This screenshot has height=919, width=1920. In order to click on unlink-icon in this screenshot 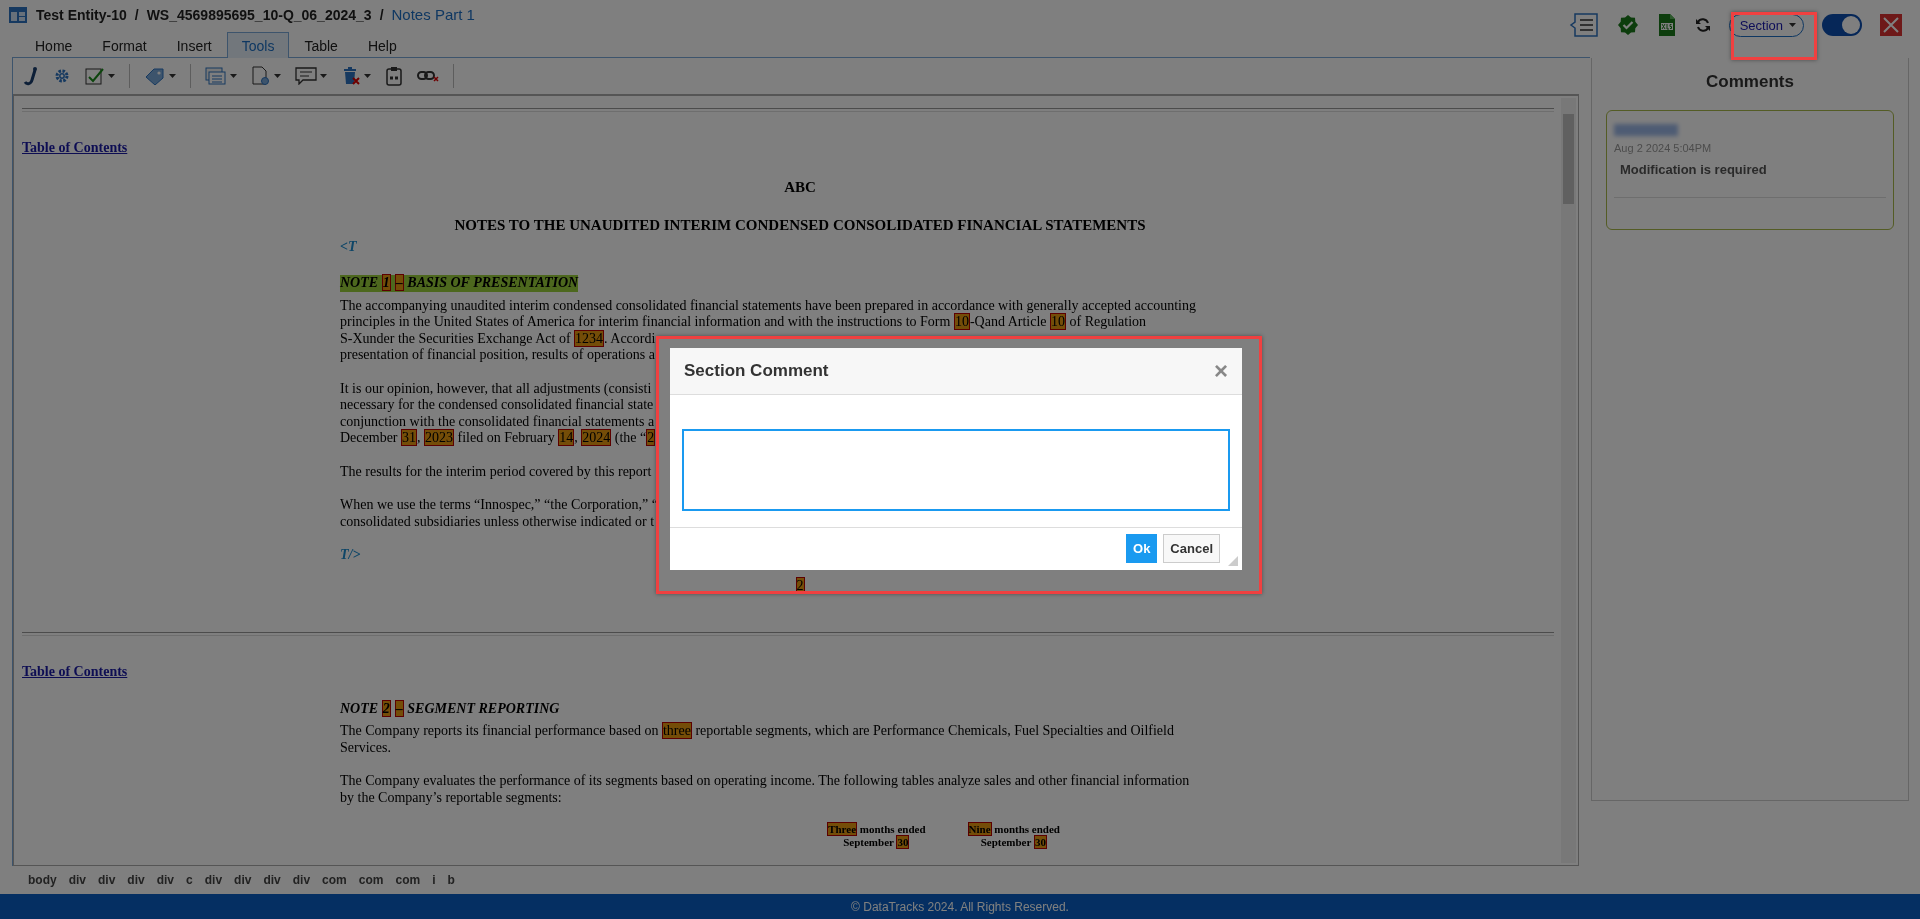, I will do `click(428, 76)`.